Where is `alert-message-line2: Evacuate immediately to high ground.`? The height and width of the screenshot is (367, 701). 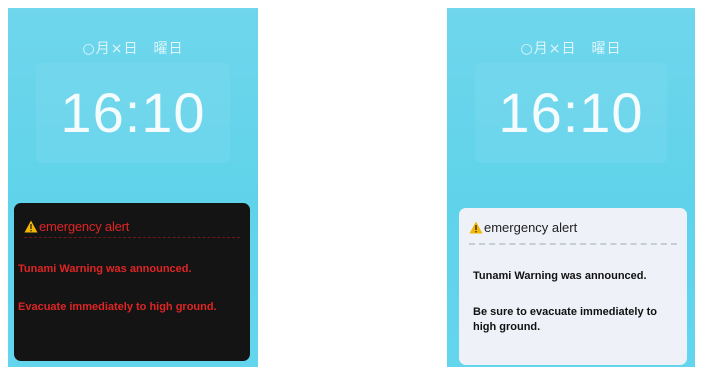
alert-message-line2: Evacuate immediately to high ground. is located at coordinates (117, 307).